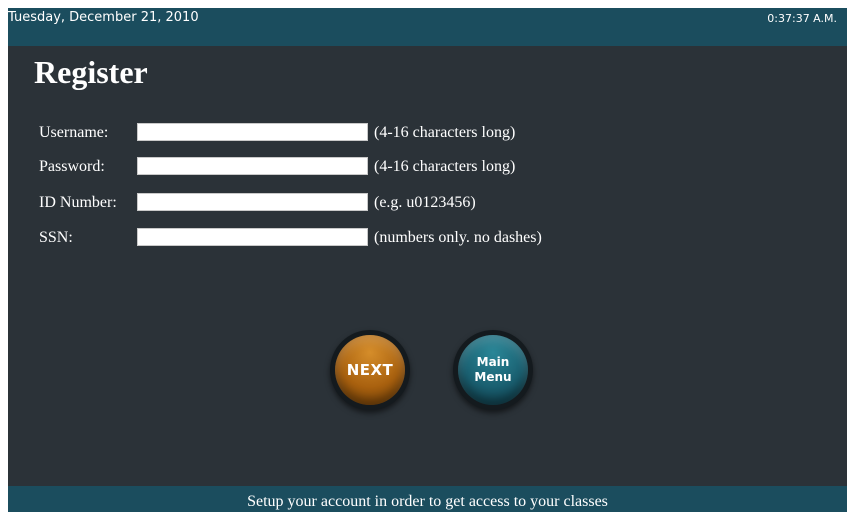 The image size is (847, 512). What do you see at coordinates (72, 166) in the screenshot?
I see `password-label: Password:` at bounding box center [72, 166].